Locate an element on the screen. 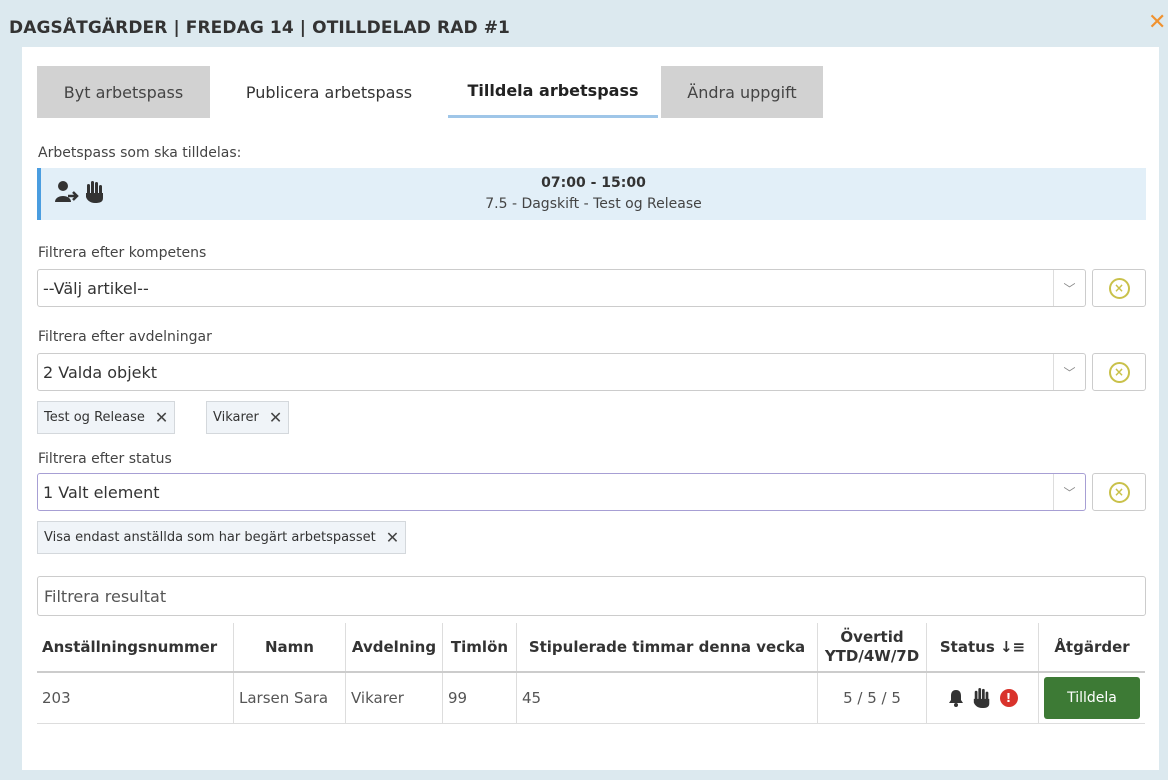 Image resolution: width=1168 pixels, height=780 pixels. tab-publicera-arbetspass: Publicera arbetspass is located at coordinates (329, 92).